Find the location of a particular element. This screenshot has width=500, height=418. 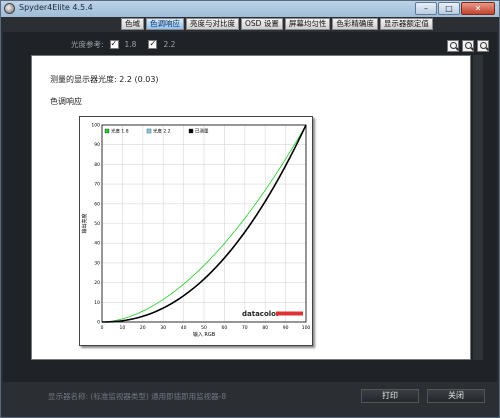

window-controls: – □ ✕ is located at coordinates (455, 8).